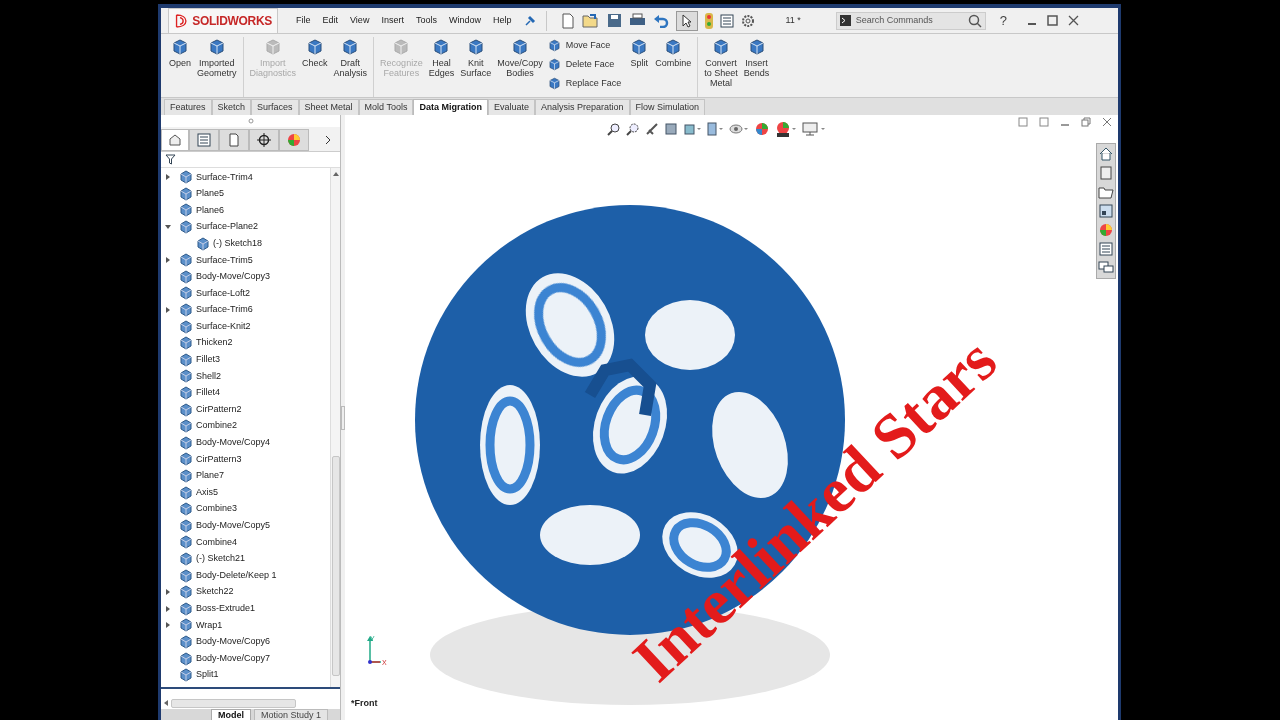  Describe the element at coordinates (168, 227) in the screenshot. I see `collapse-arrow-icon` at that location.